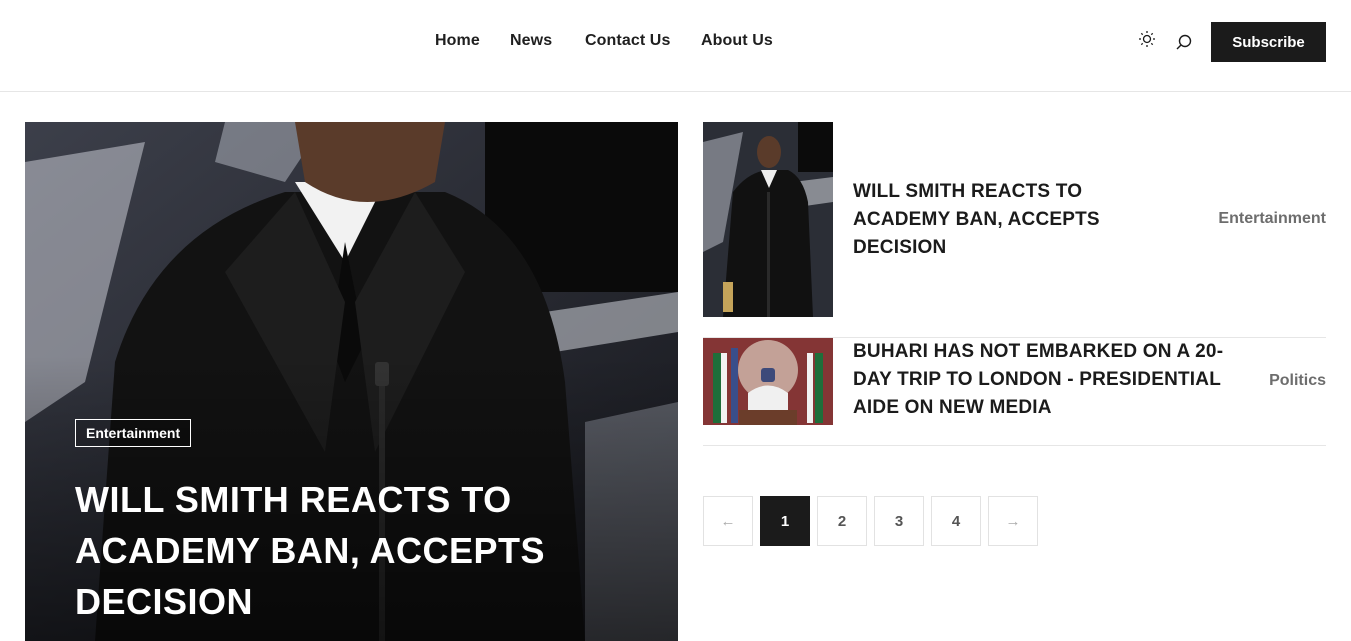 Image resolution: width=1351 pixels, height=641 pixels. What do you see at coordinates (1147, 39) in the screenshot?
I see `sun-icon` at bounding box center [1147, 39].